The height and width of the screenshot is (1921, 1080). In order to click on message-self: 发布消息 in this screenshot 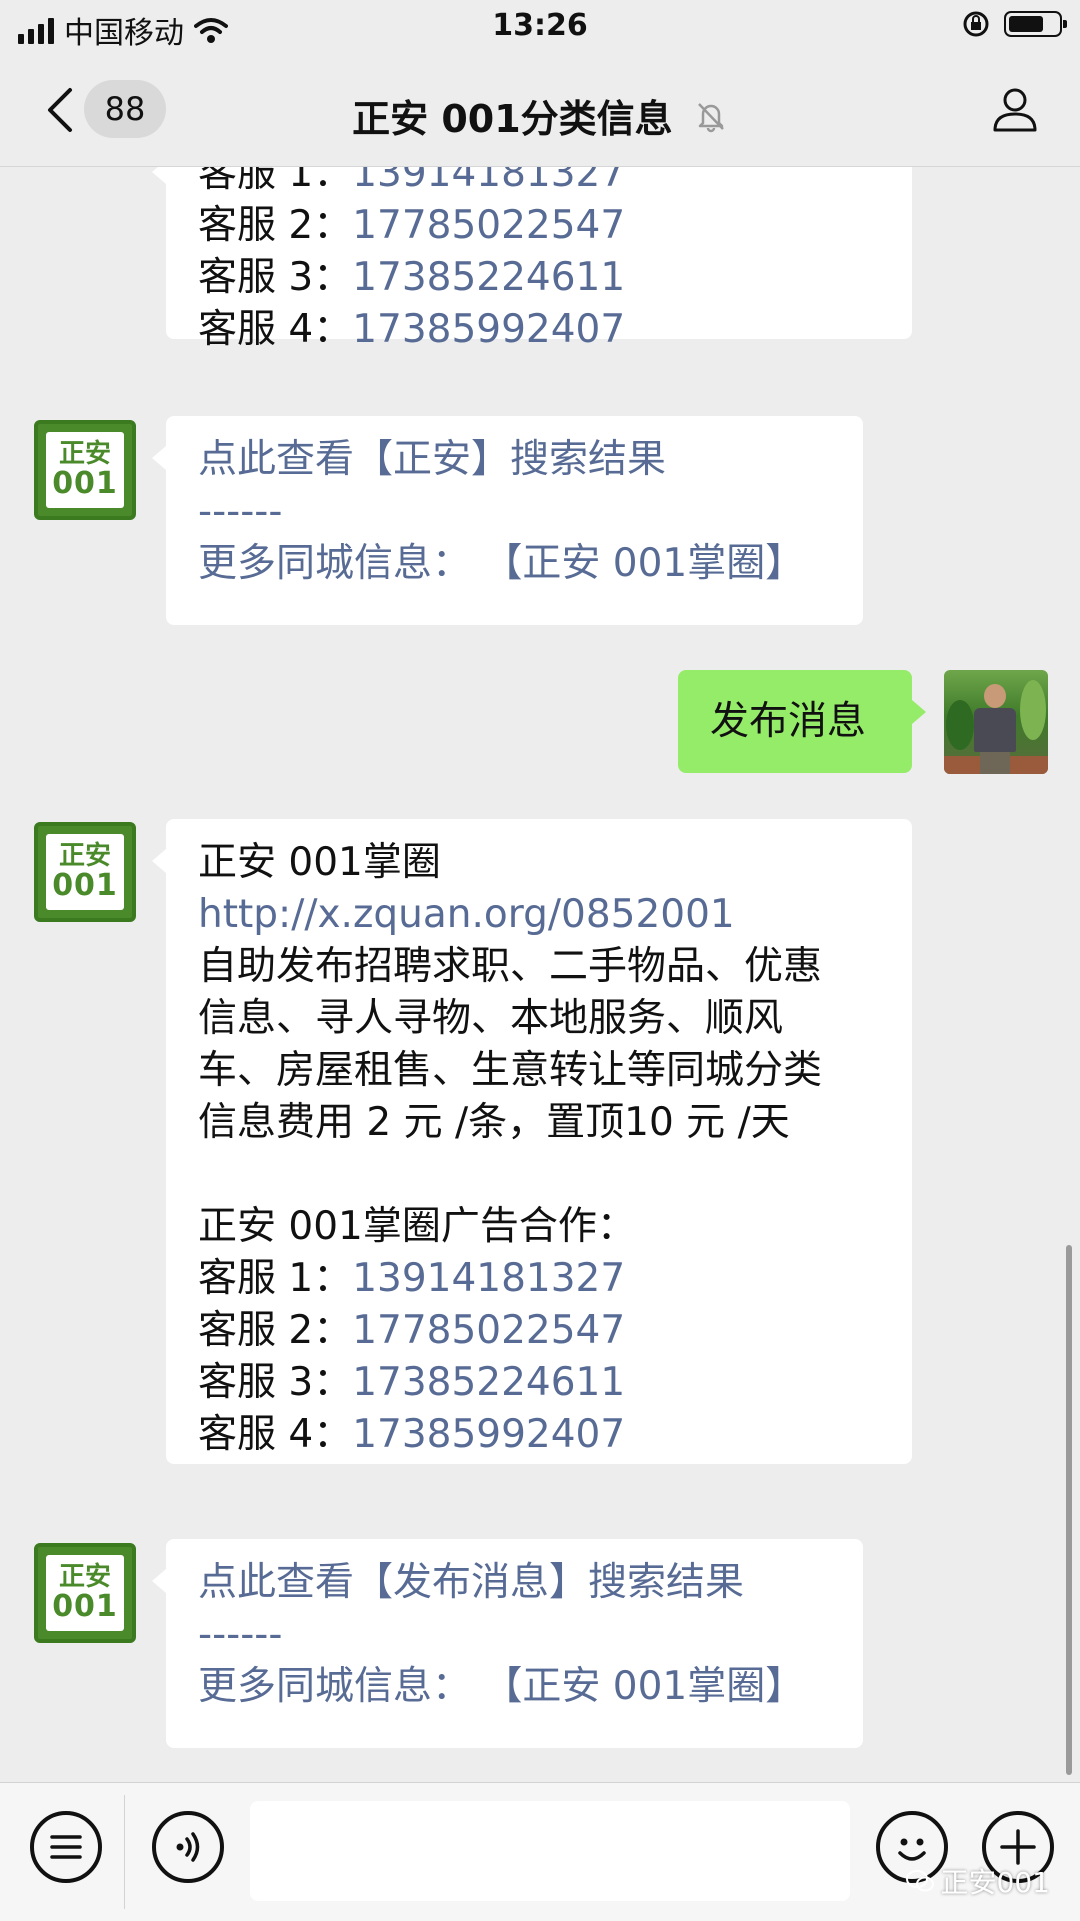, I will do `click(802, 721)`.